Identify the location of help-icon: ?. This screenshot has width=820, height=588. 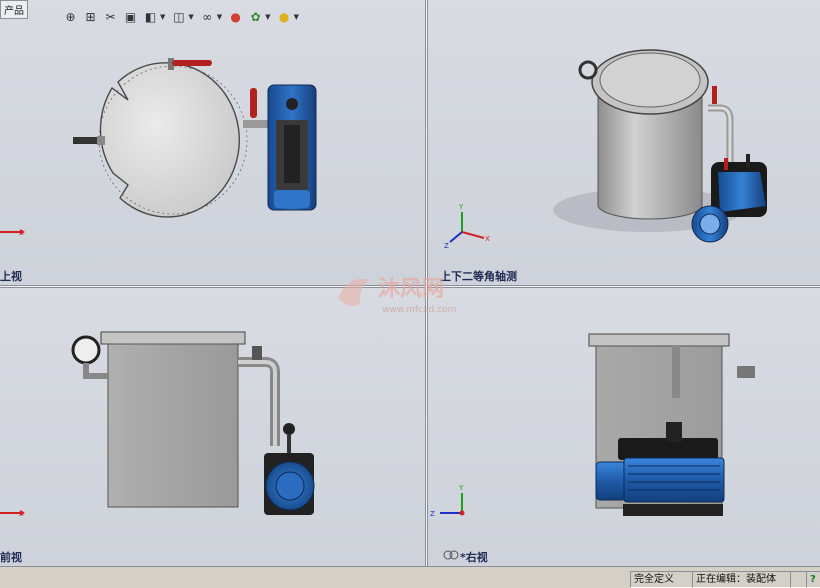
(813, 579).